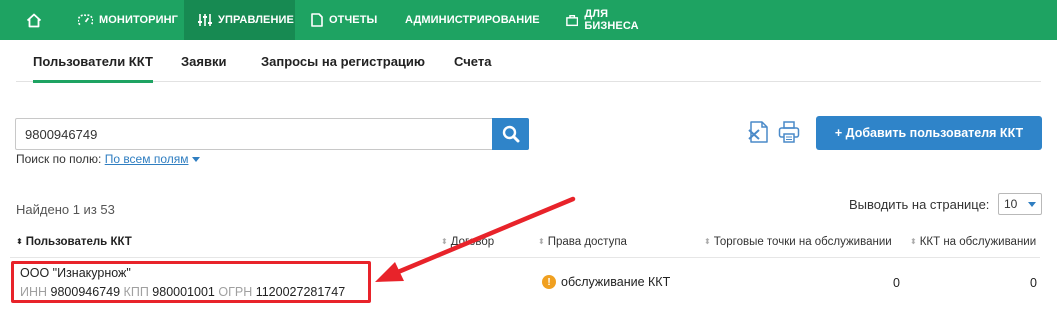  I want to click on monitoring-icon, so click(85, 20).